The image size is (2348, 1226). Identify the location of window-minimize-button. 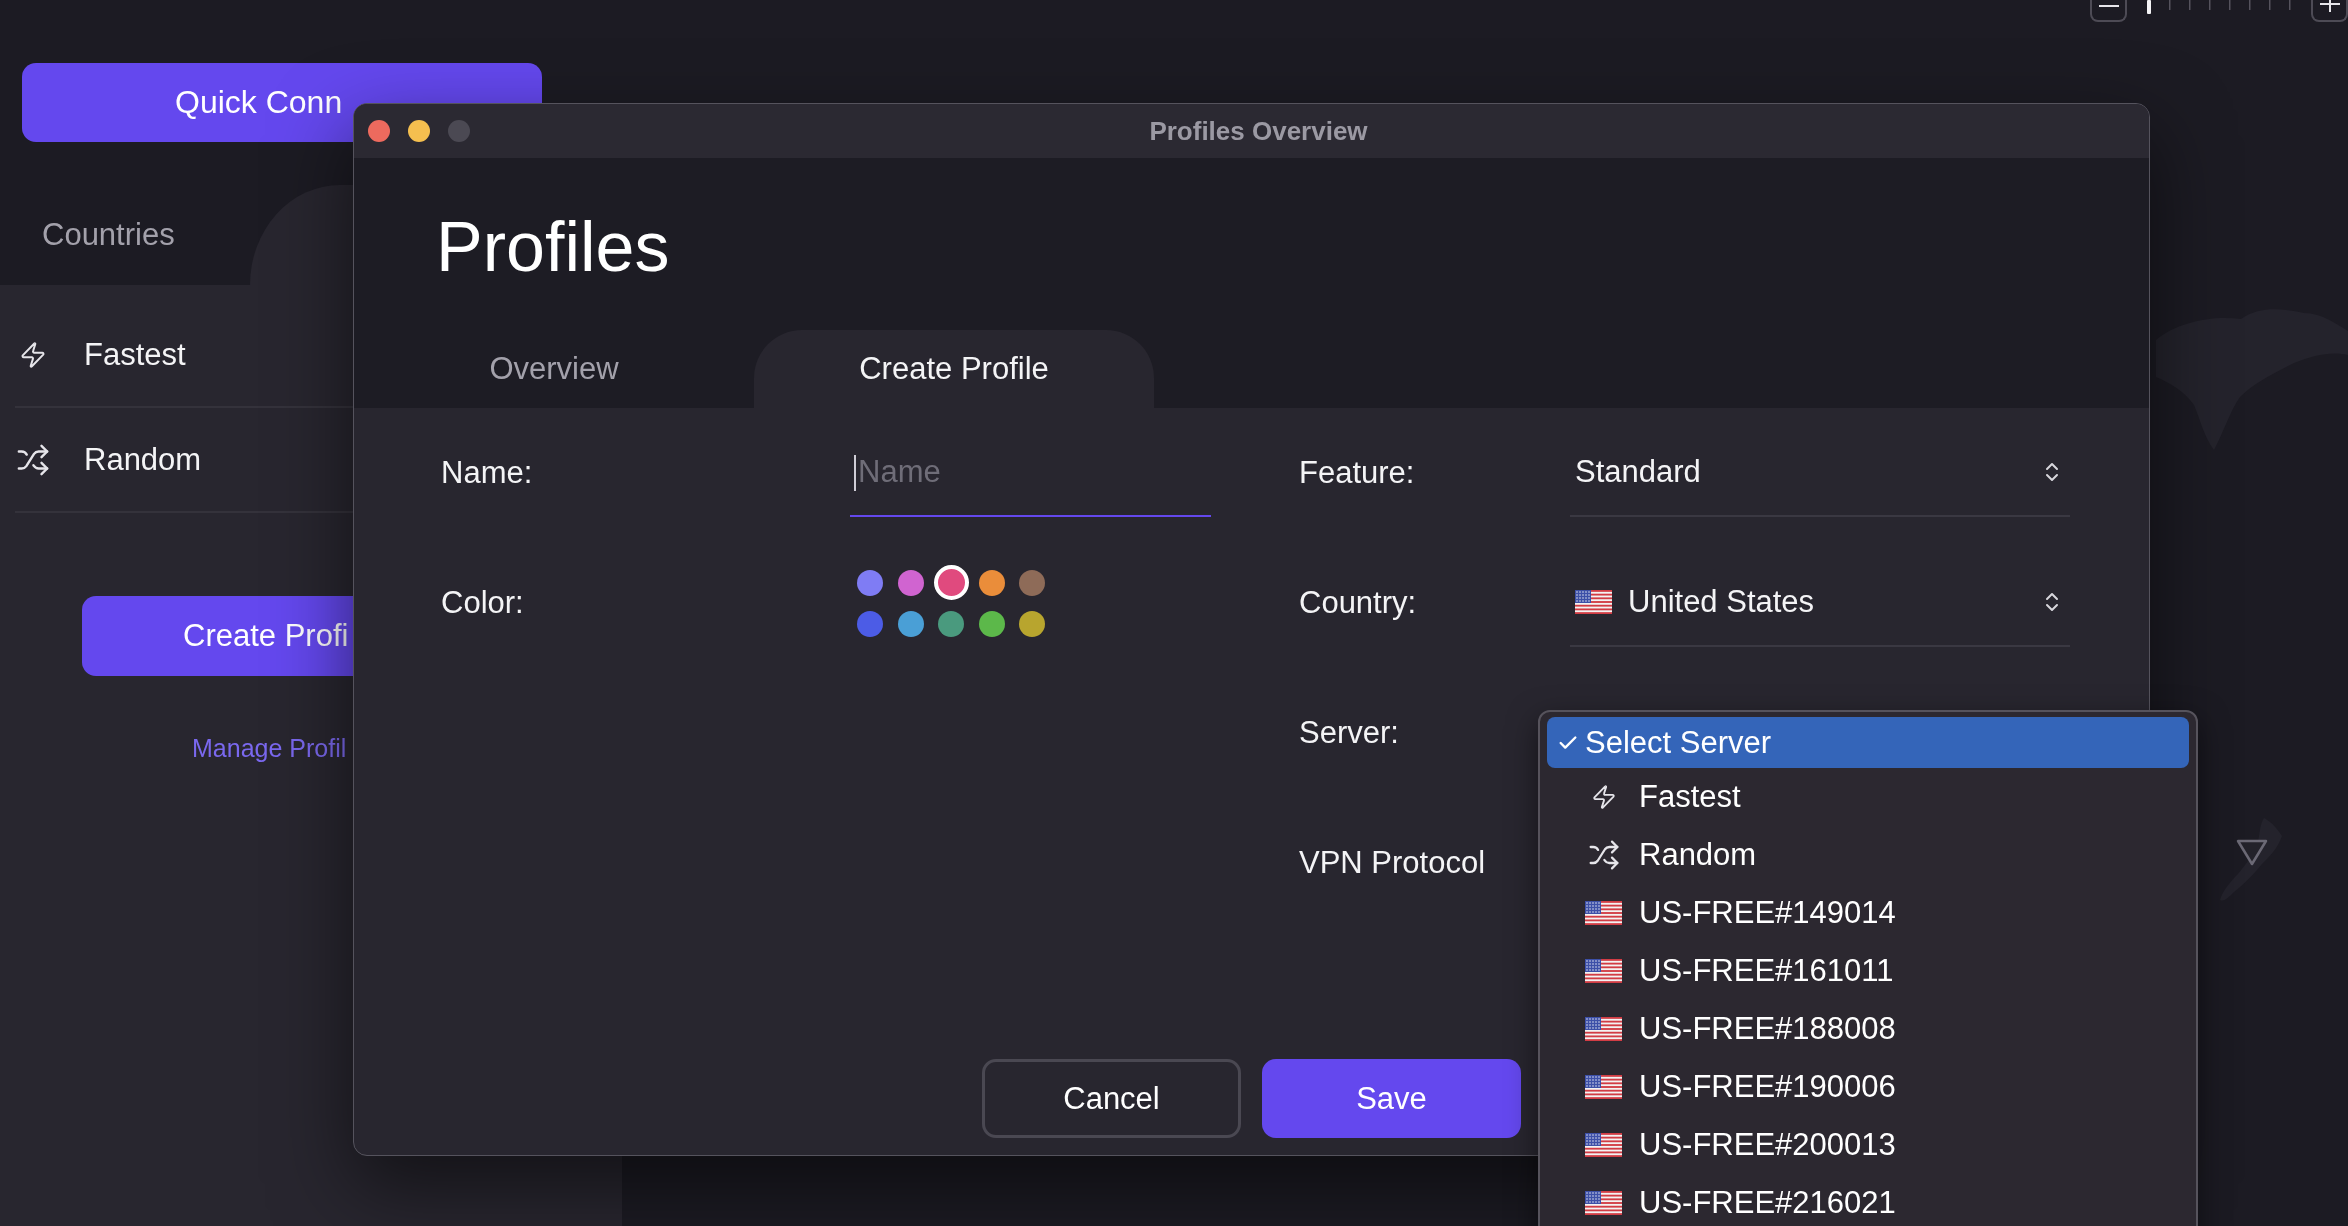
(419, 131).